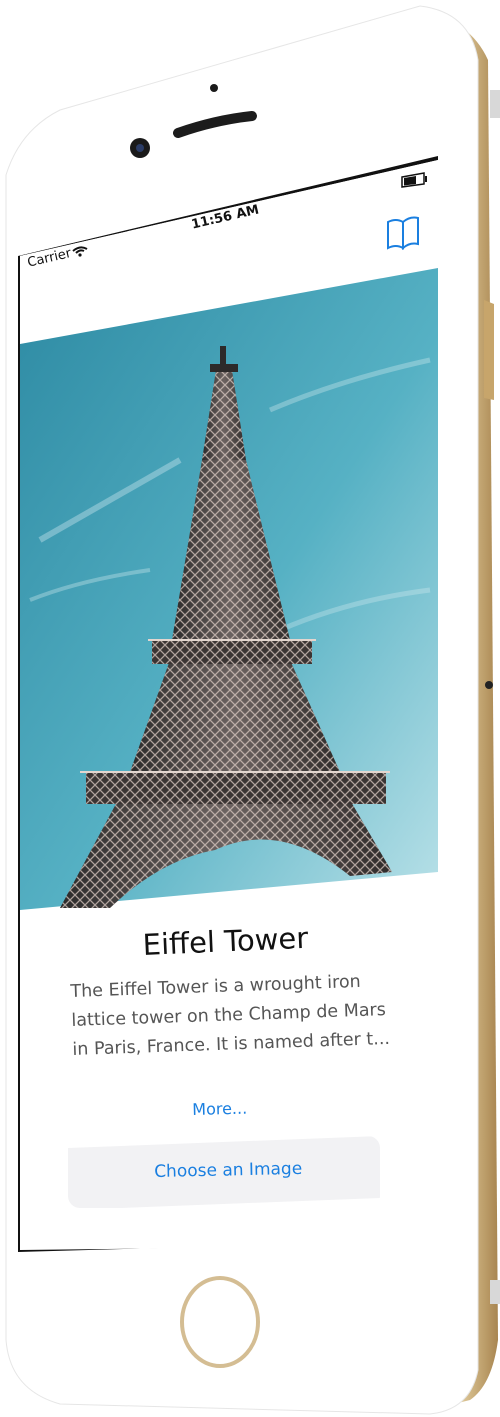 The image size is (500, 1417). Describe the element at coordinates (403, 232) in the screenshot. I see `book-icon` at that location.